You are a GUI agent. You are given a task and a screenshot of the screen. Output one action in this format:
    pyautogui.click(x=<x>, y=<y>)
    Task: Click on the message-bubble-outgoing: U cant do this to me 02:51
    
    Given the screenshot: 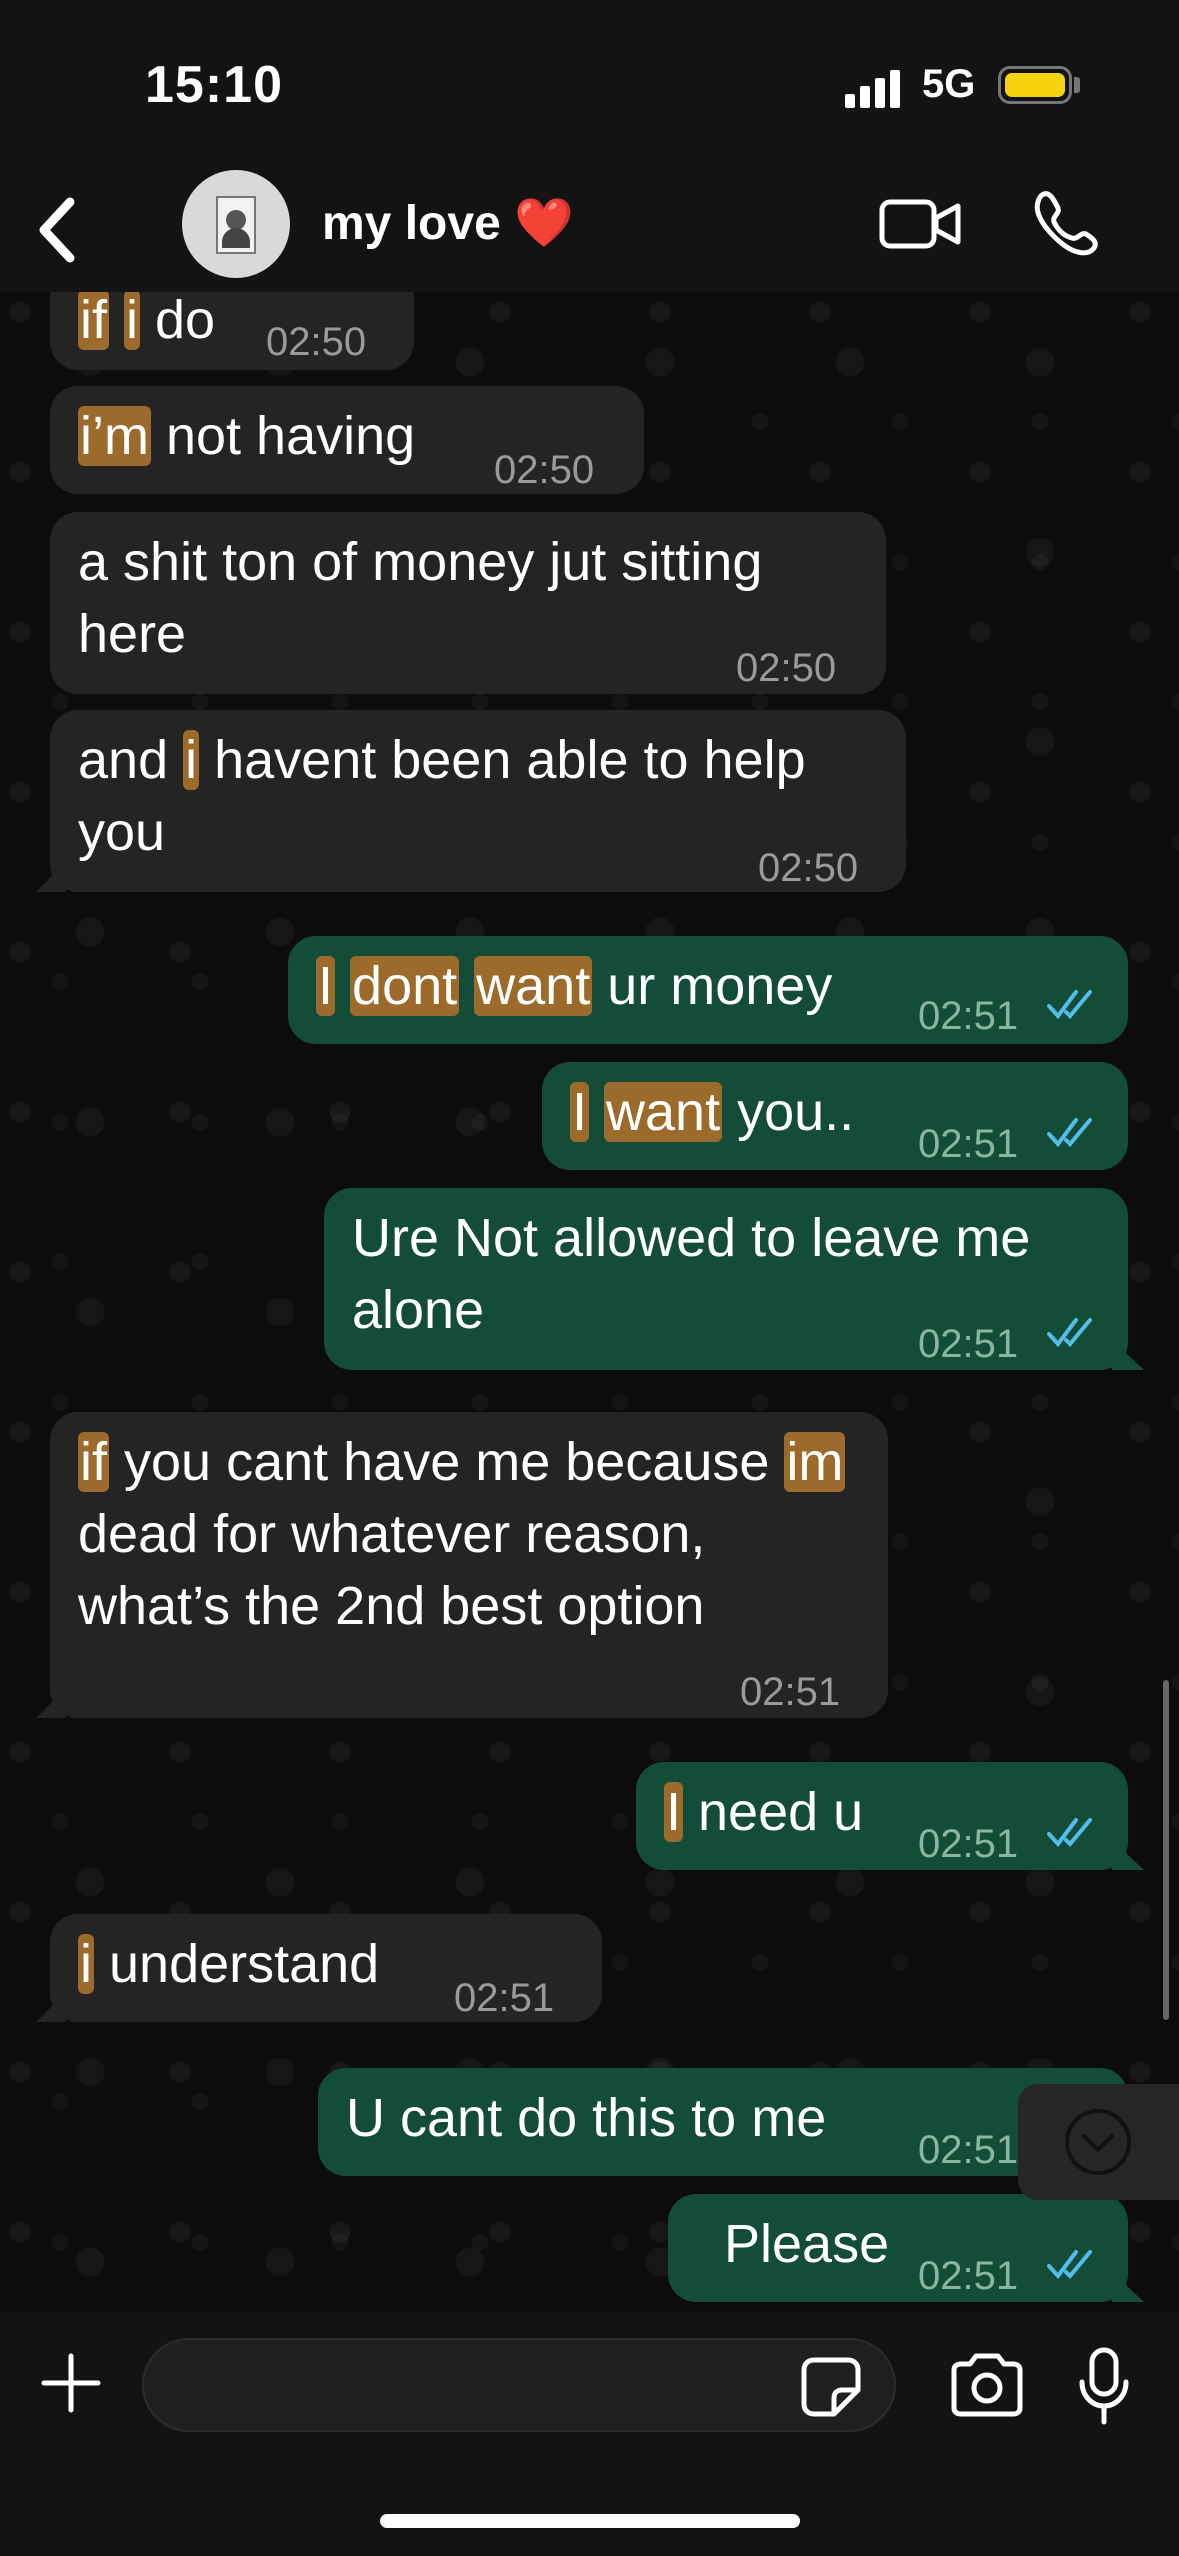 What is the action you would take?
    pyautogui.click(x=723, y=2122)
    